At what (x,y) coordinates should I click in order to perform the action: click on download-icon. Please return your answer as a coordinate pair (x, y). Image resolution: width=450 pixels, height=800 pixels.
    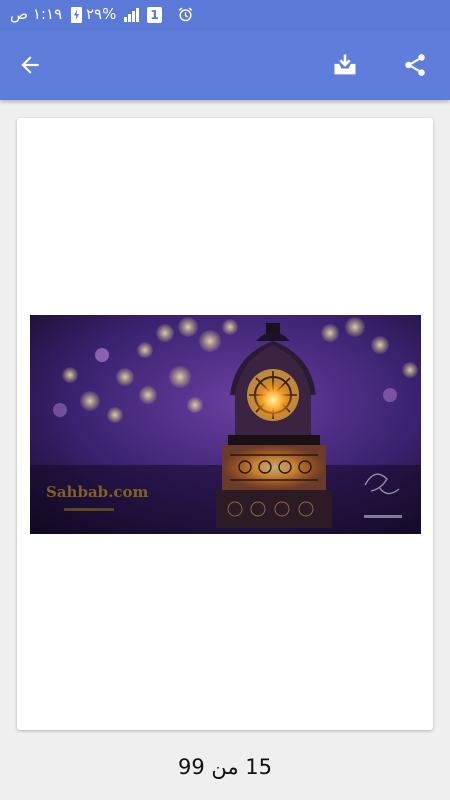
    Looking at the image, I should click on (345, 64).